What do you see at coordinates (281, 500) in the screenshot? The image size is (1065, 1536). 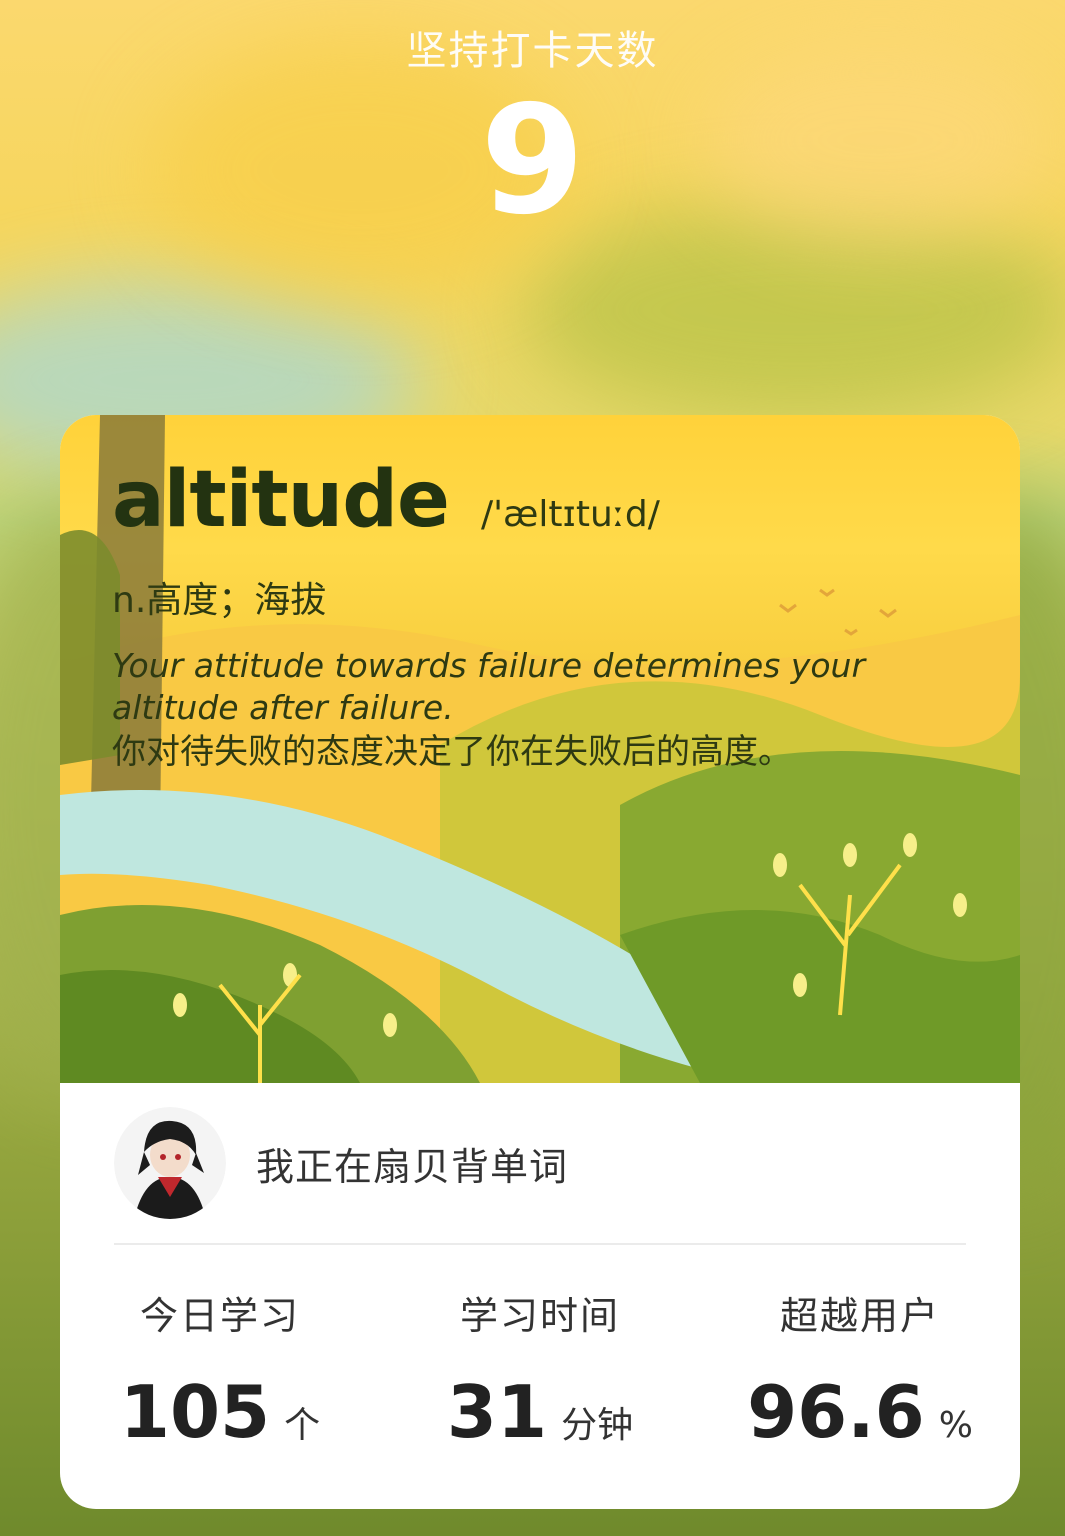 I see `word-title: altitude` at bounding box center [281, 500].